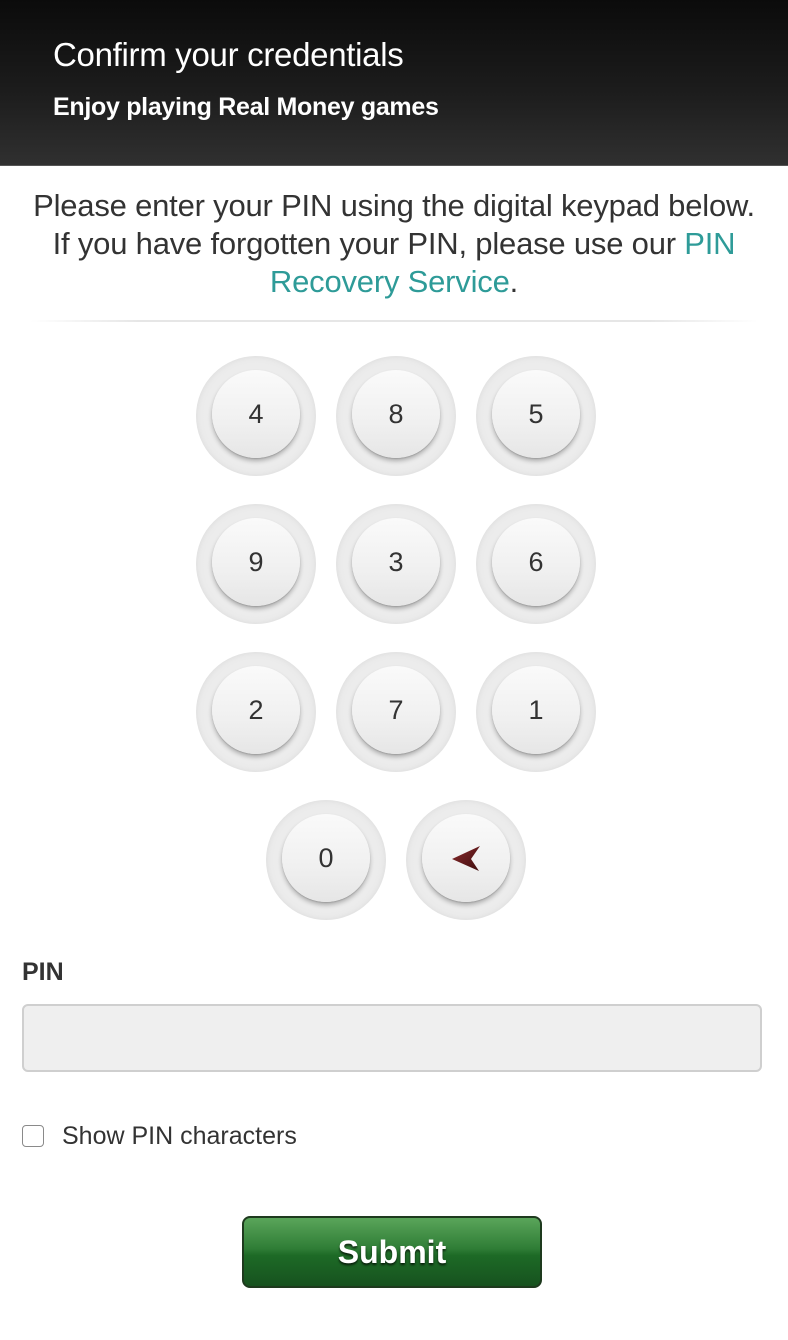 The image size is (788, 1340). Describe the element at coordinates (179, 1135) in the screenshot. I see `show-pin-label: Show PIN characters` at that location.